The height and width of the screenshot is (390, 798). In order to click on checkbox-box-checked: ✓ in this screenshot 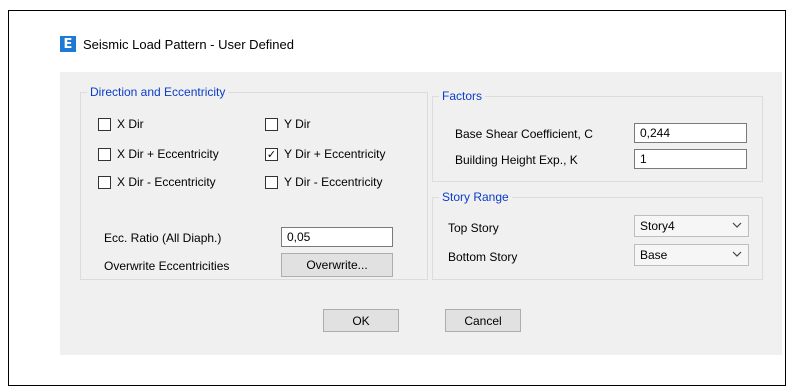, I will do `click(271, 154)`.